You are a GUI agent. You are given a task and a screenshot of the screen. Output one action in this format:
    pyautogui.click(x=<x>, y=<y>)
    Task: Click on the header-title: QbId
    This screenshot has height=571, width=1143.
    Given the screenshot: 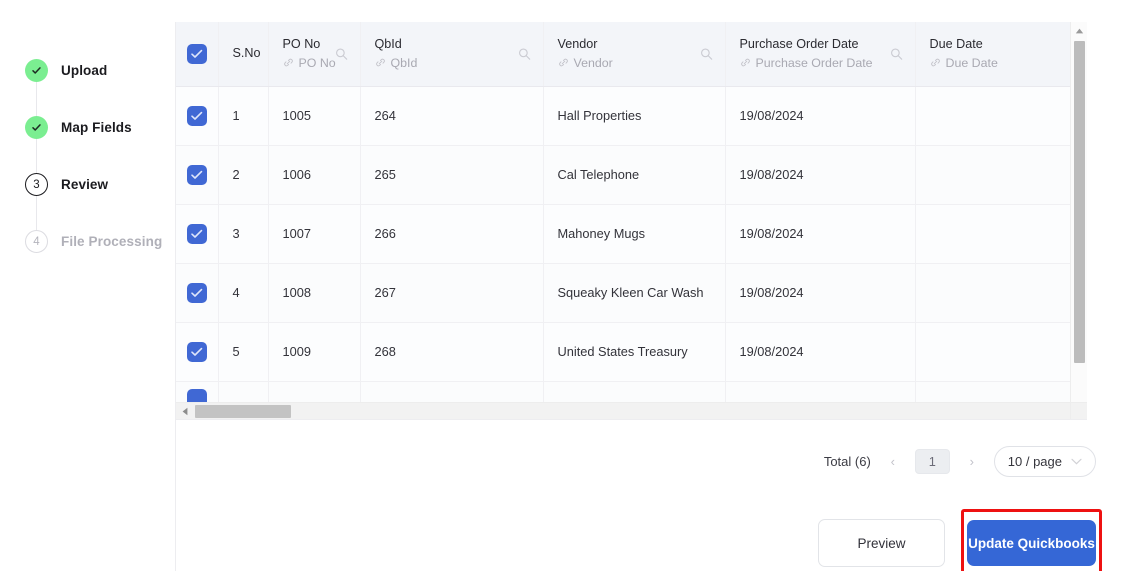 What is the action you would take?
    pyautogui.click(x=388, y=43)
    